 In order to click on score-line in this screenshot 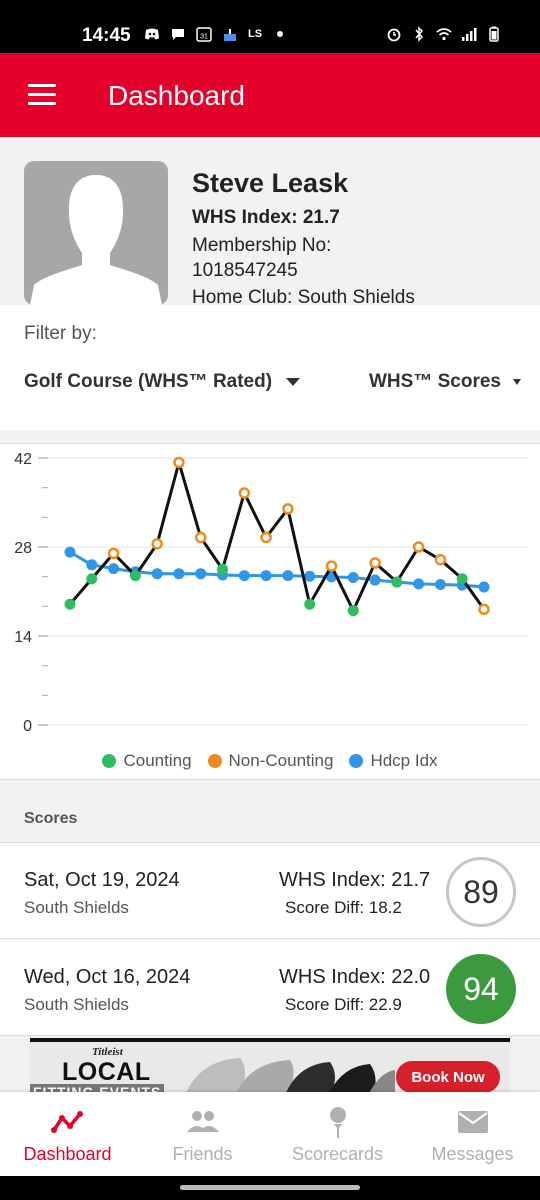, I will do `click(277, 535)`.